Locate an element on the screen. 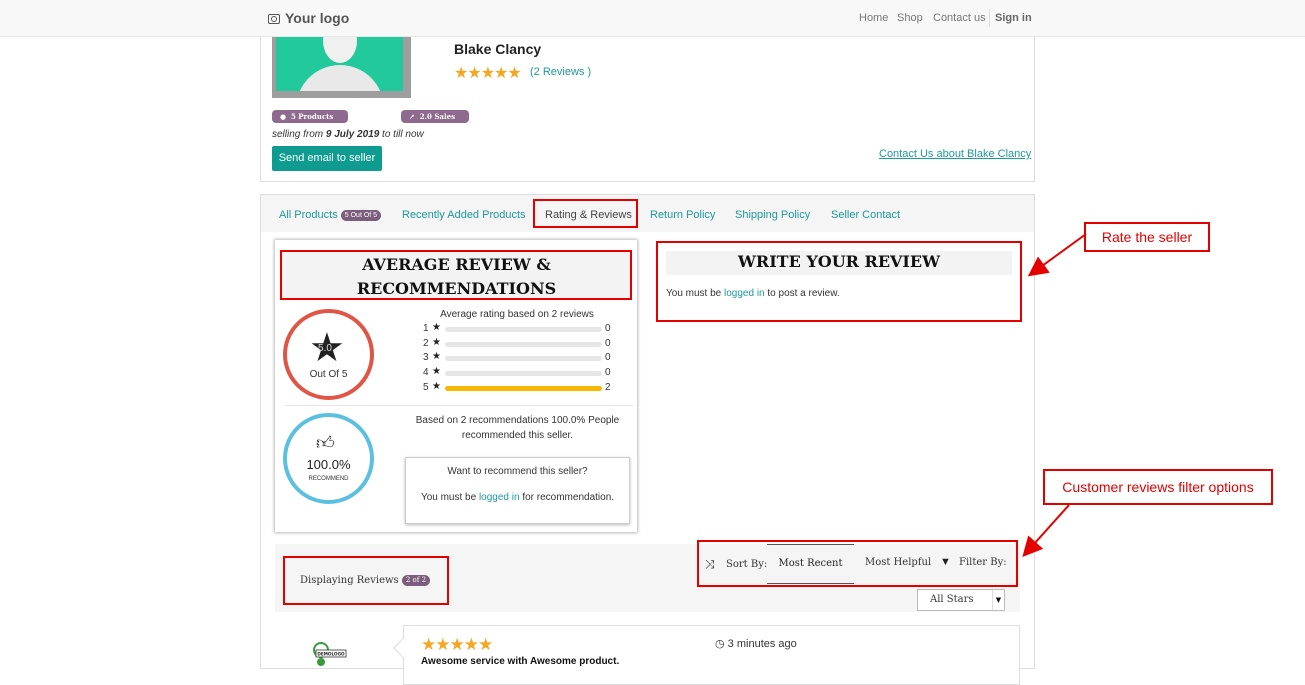 Image resolution: width=1305 pixels, height=685 pixels. stars-filter-value: All Stars is located at coordinates (952, 599).